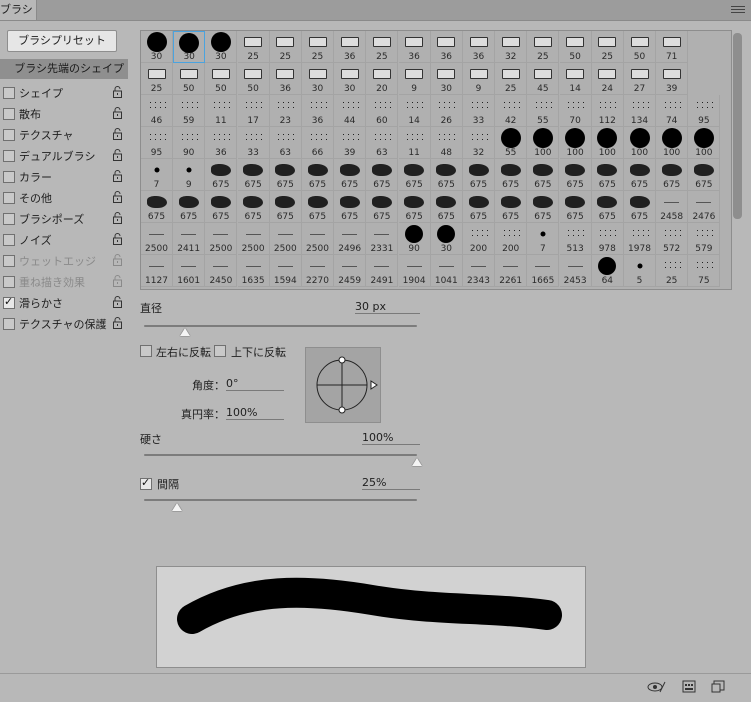 This screenshot has height=702, width=751. I want to click on brush-tip-cell: 44, so click(350, 111).